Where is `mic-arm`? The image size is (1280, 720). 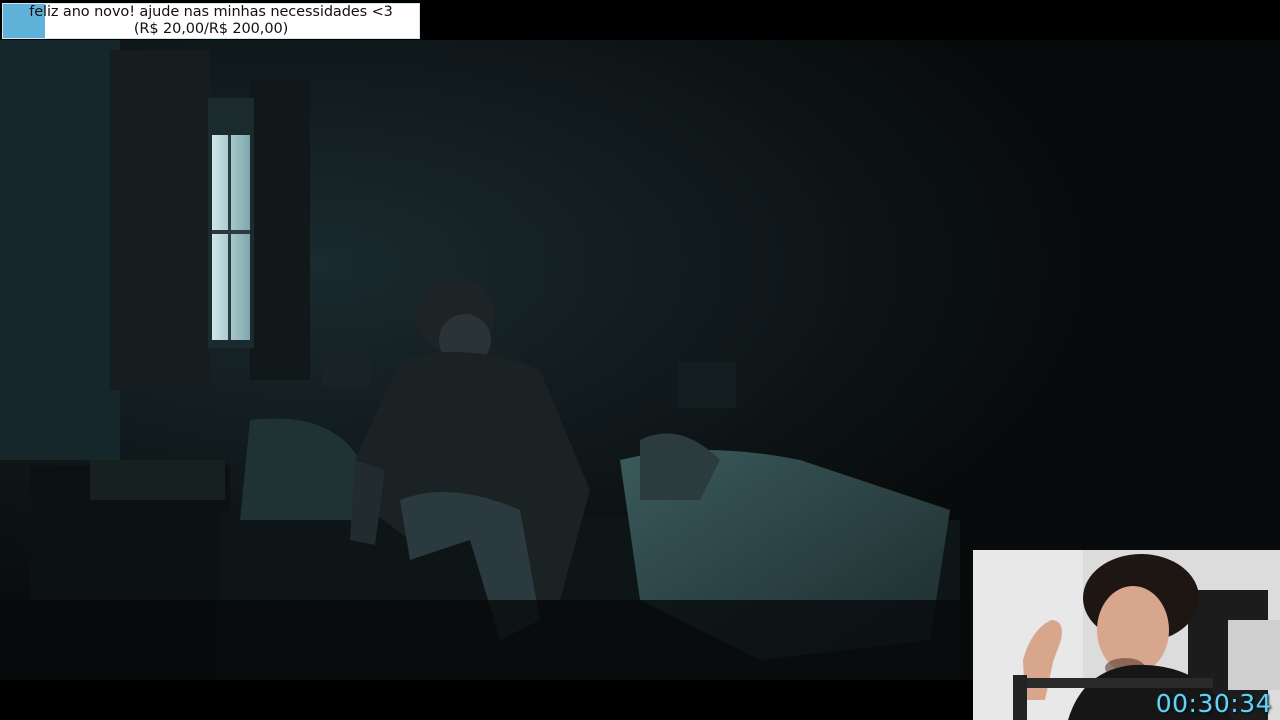 mic-arm is located at coordinates (1113, 683).